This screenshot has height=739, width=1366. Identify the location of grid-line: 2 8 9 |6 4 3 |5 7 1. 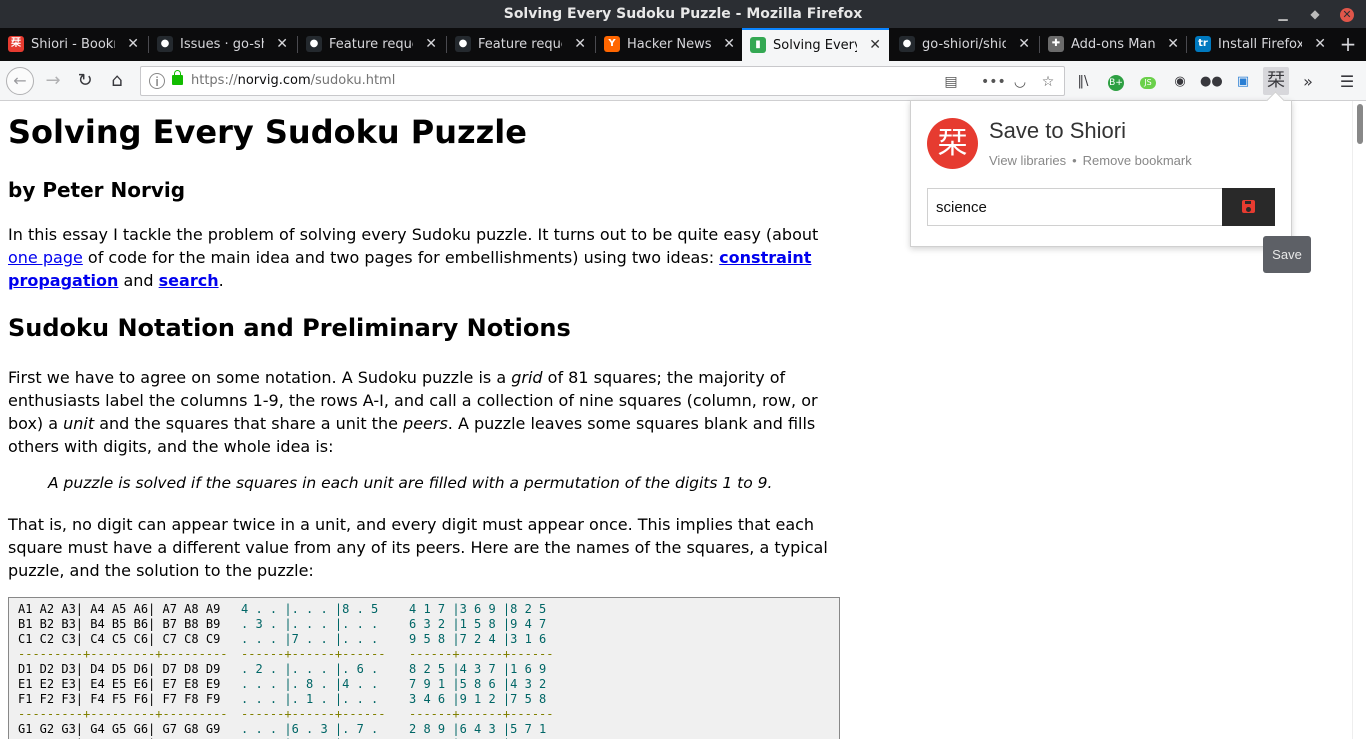
(478, 729).